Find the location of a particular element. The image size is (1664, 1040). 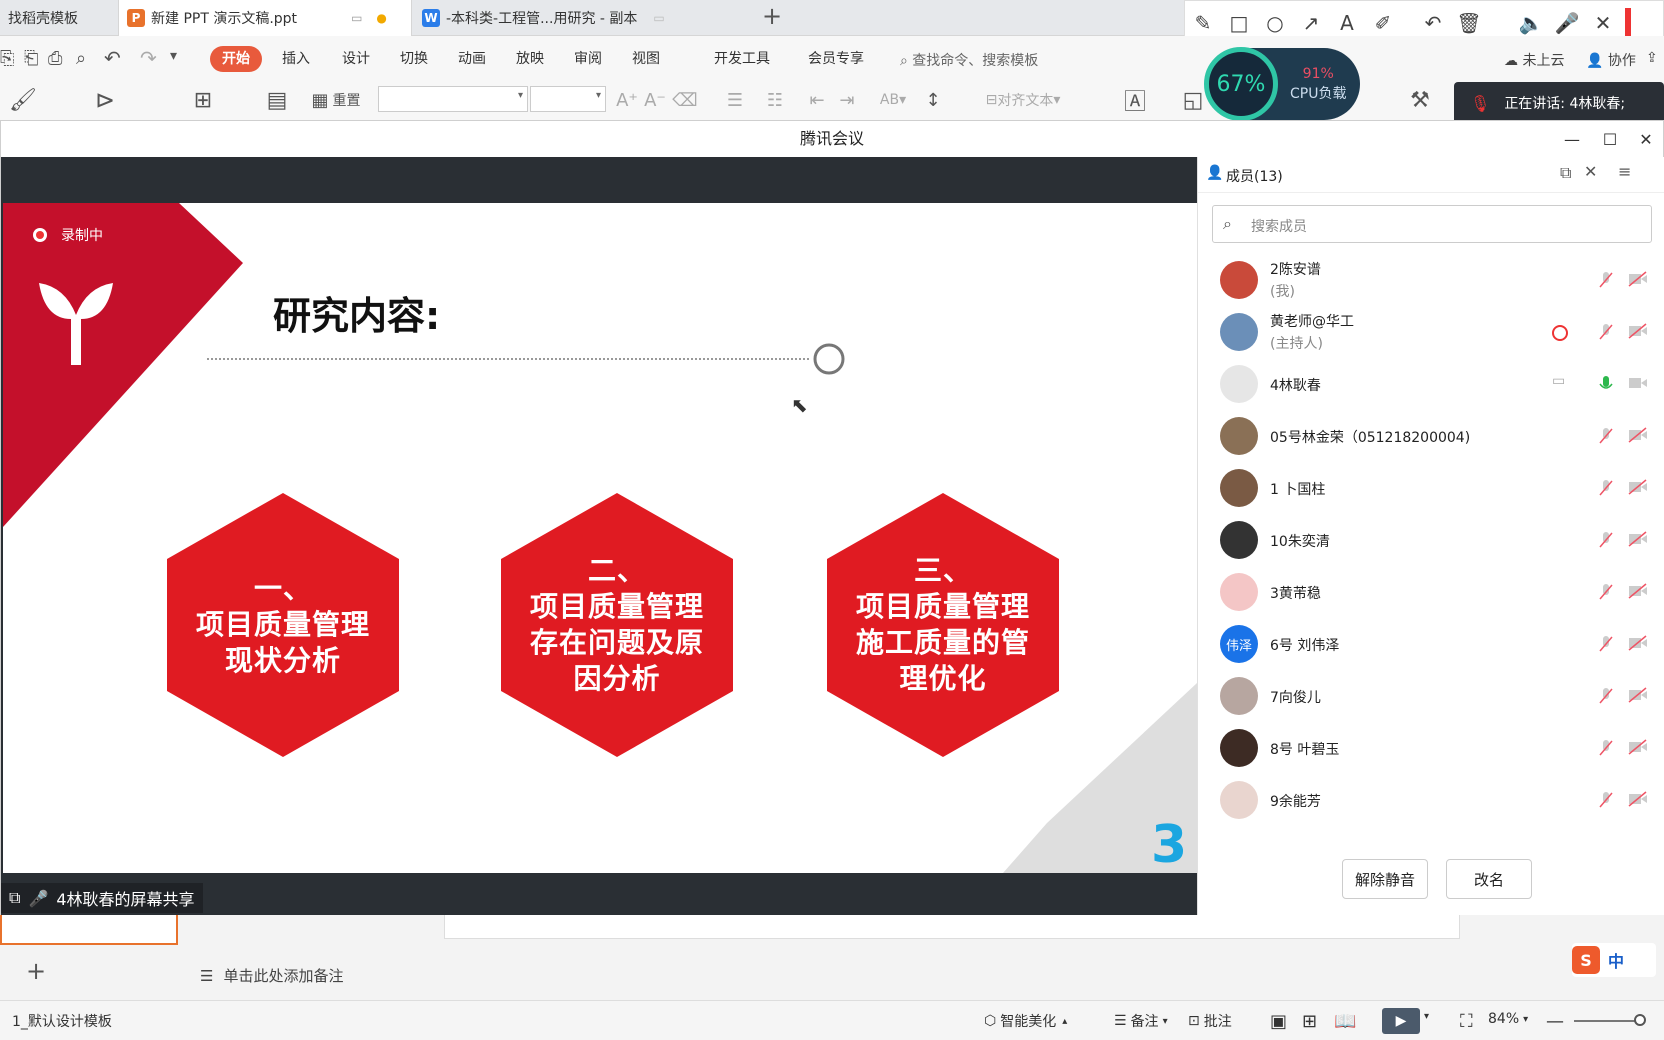

menu-home: 开始 is located at coordinates (236, 59).